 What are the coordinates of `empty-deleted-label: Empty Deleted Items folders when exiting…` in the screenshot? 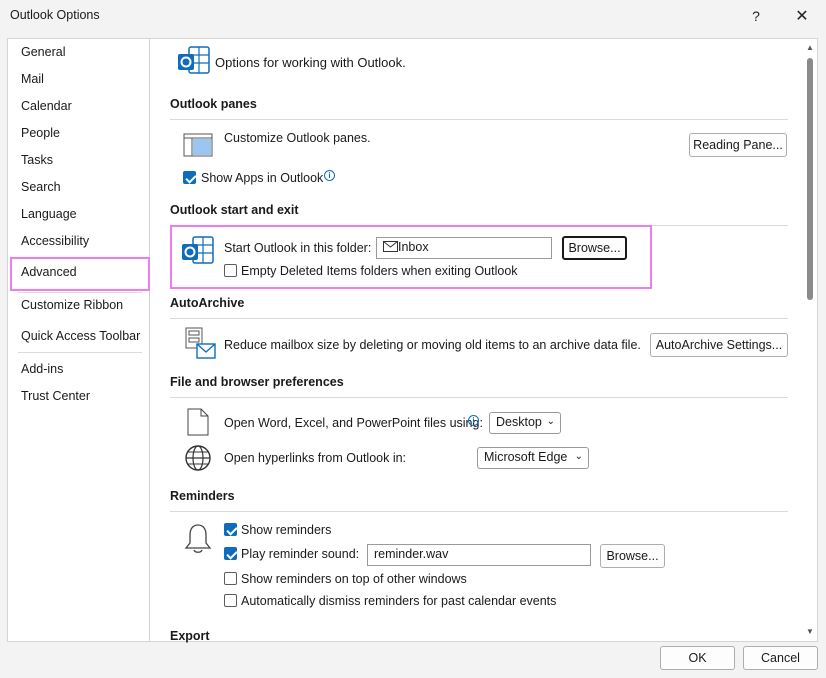 It's located at (379, 271).